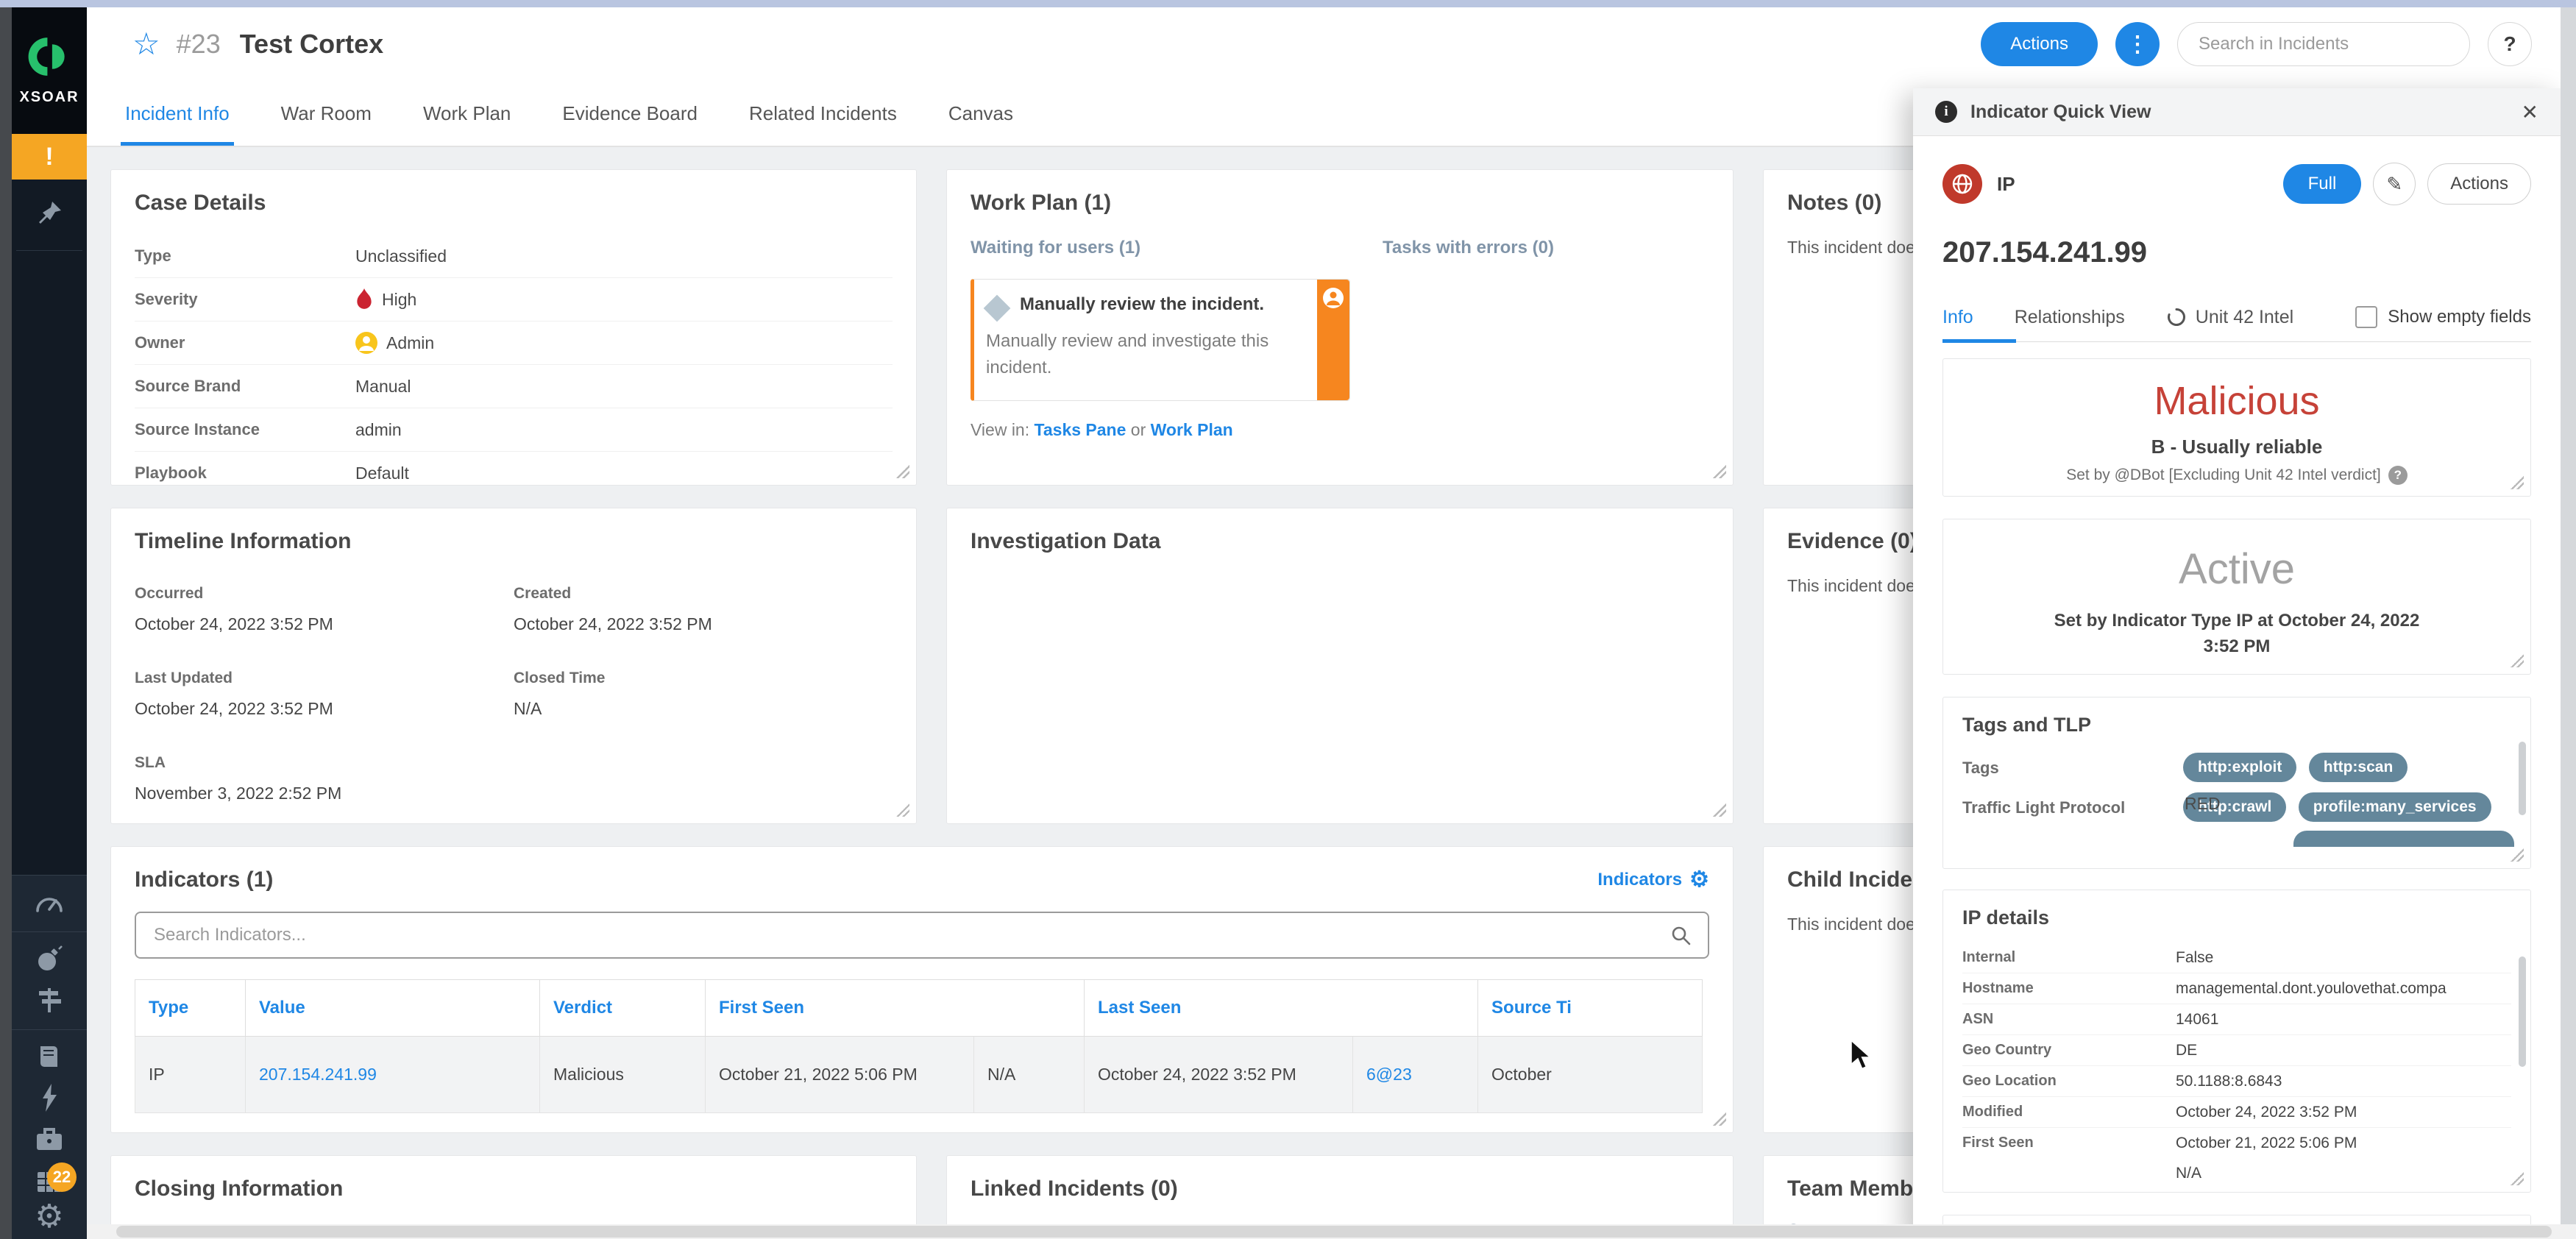 The image size is (2576, 1239). What do you see at coordinates (2176, 317) in the screenshot?
I see `unit42-spinner-icon` at bounding box center [2176, 317].